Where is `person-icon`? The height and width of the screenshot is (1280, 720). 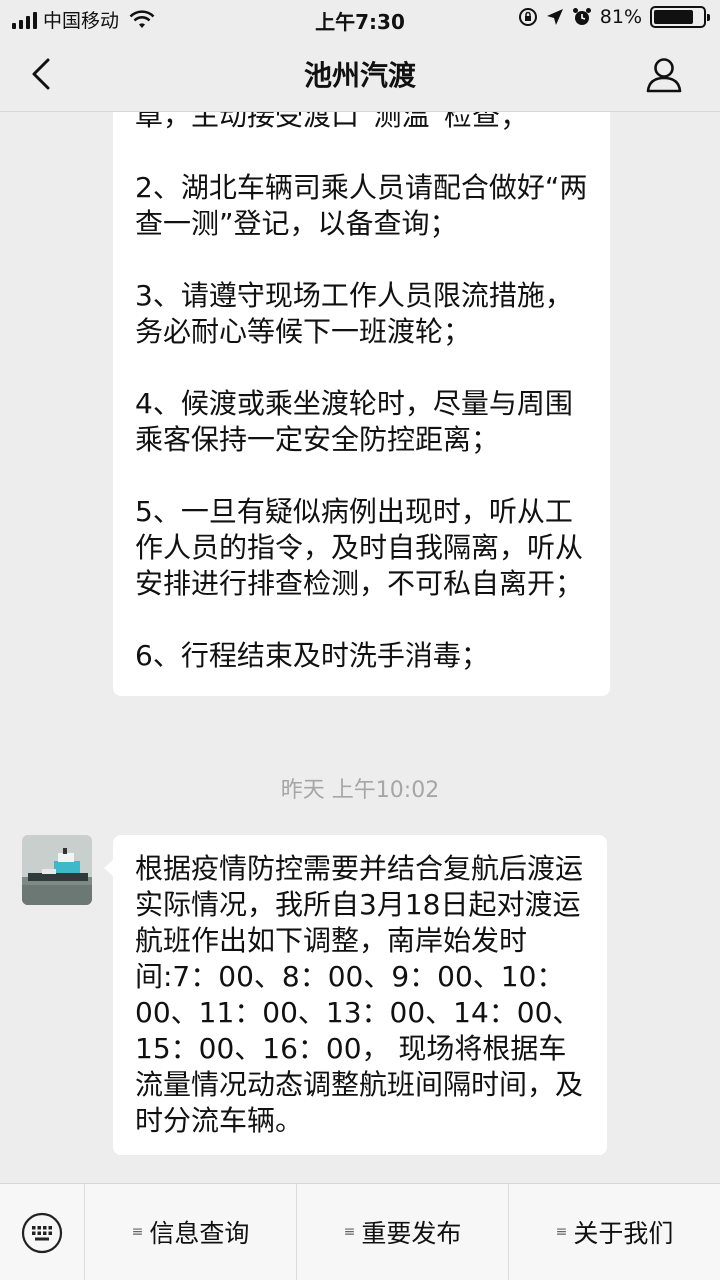
person-icon is located at coordinates (664, 74).